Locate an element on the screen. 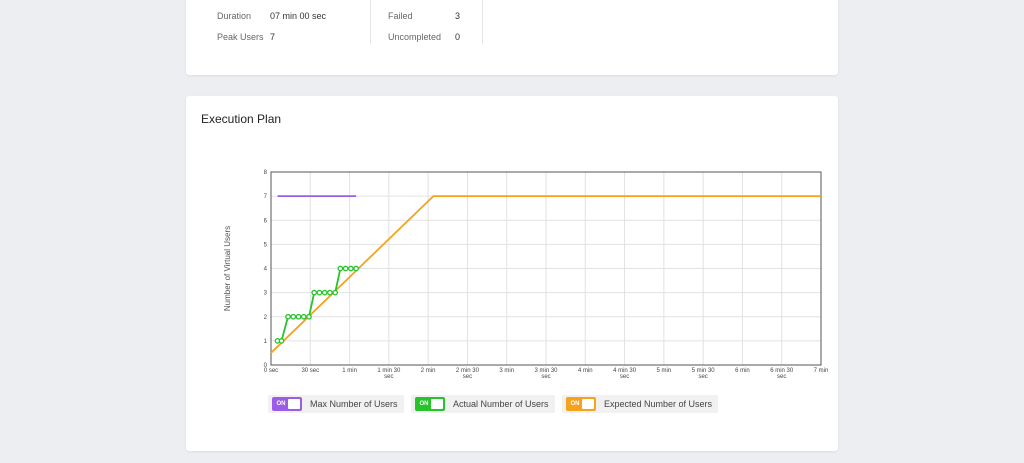  y-axis-title: Number of Virtual Users is located at coordinates (227, 268).